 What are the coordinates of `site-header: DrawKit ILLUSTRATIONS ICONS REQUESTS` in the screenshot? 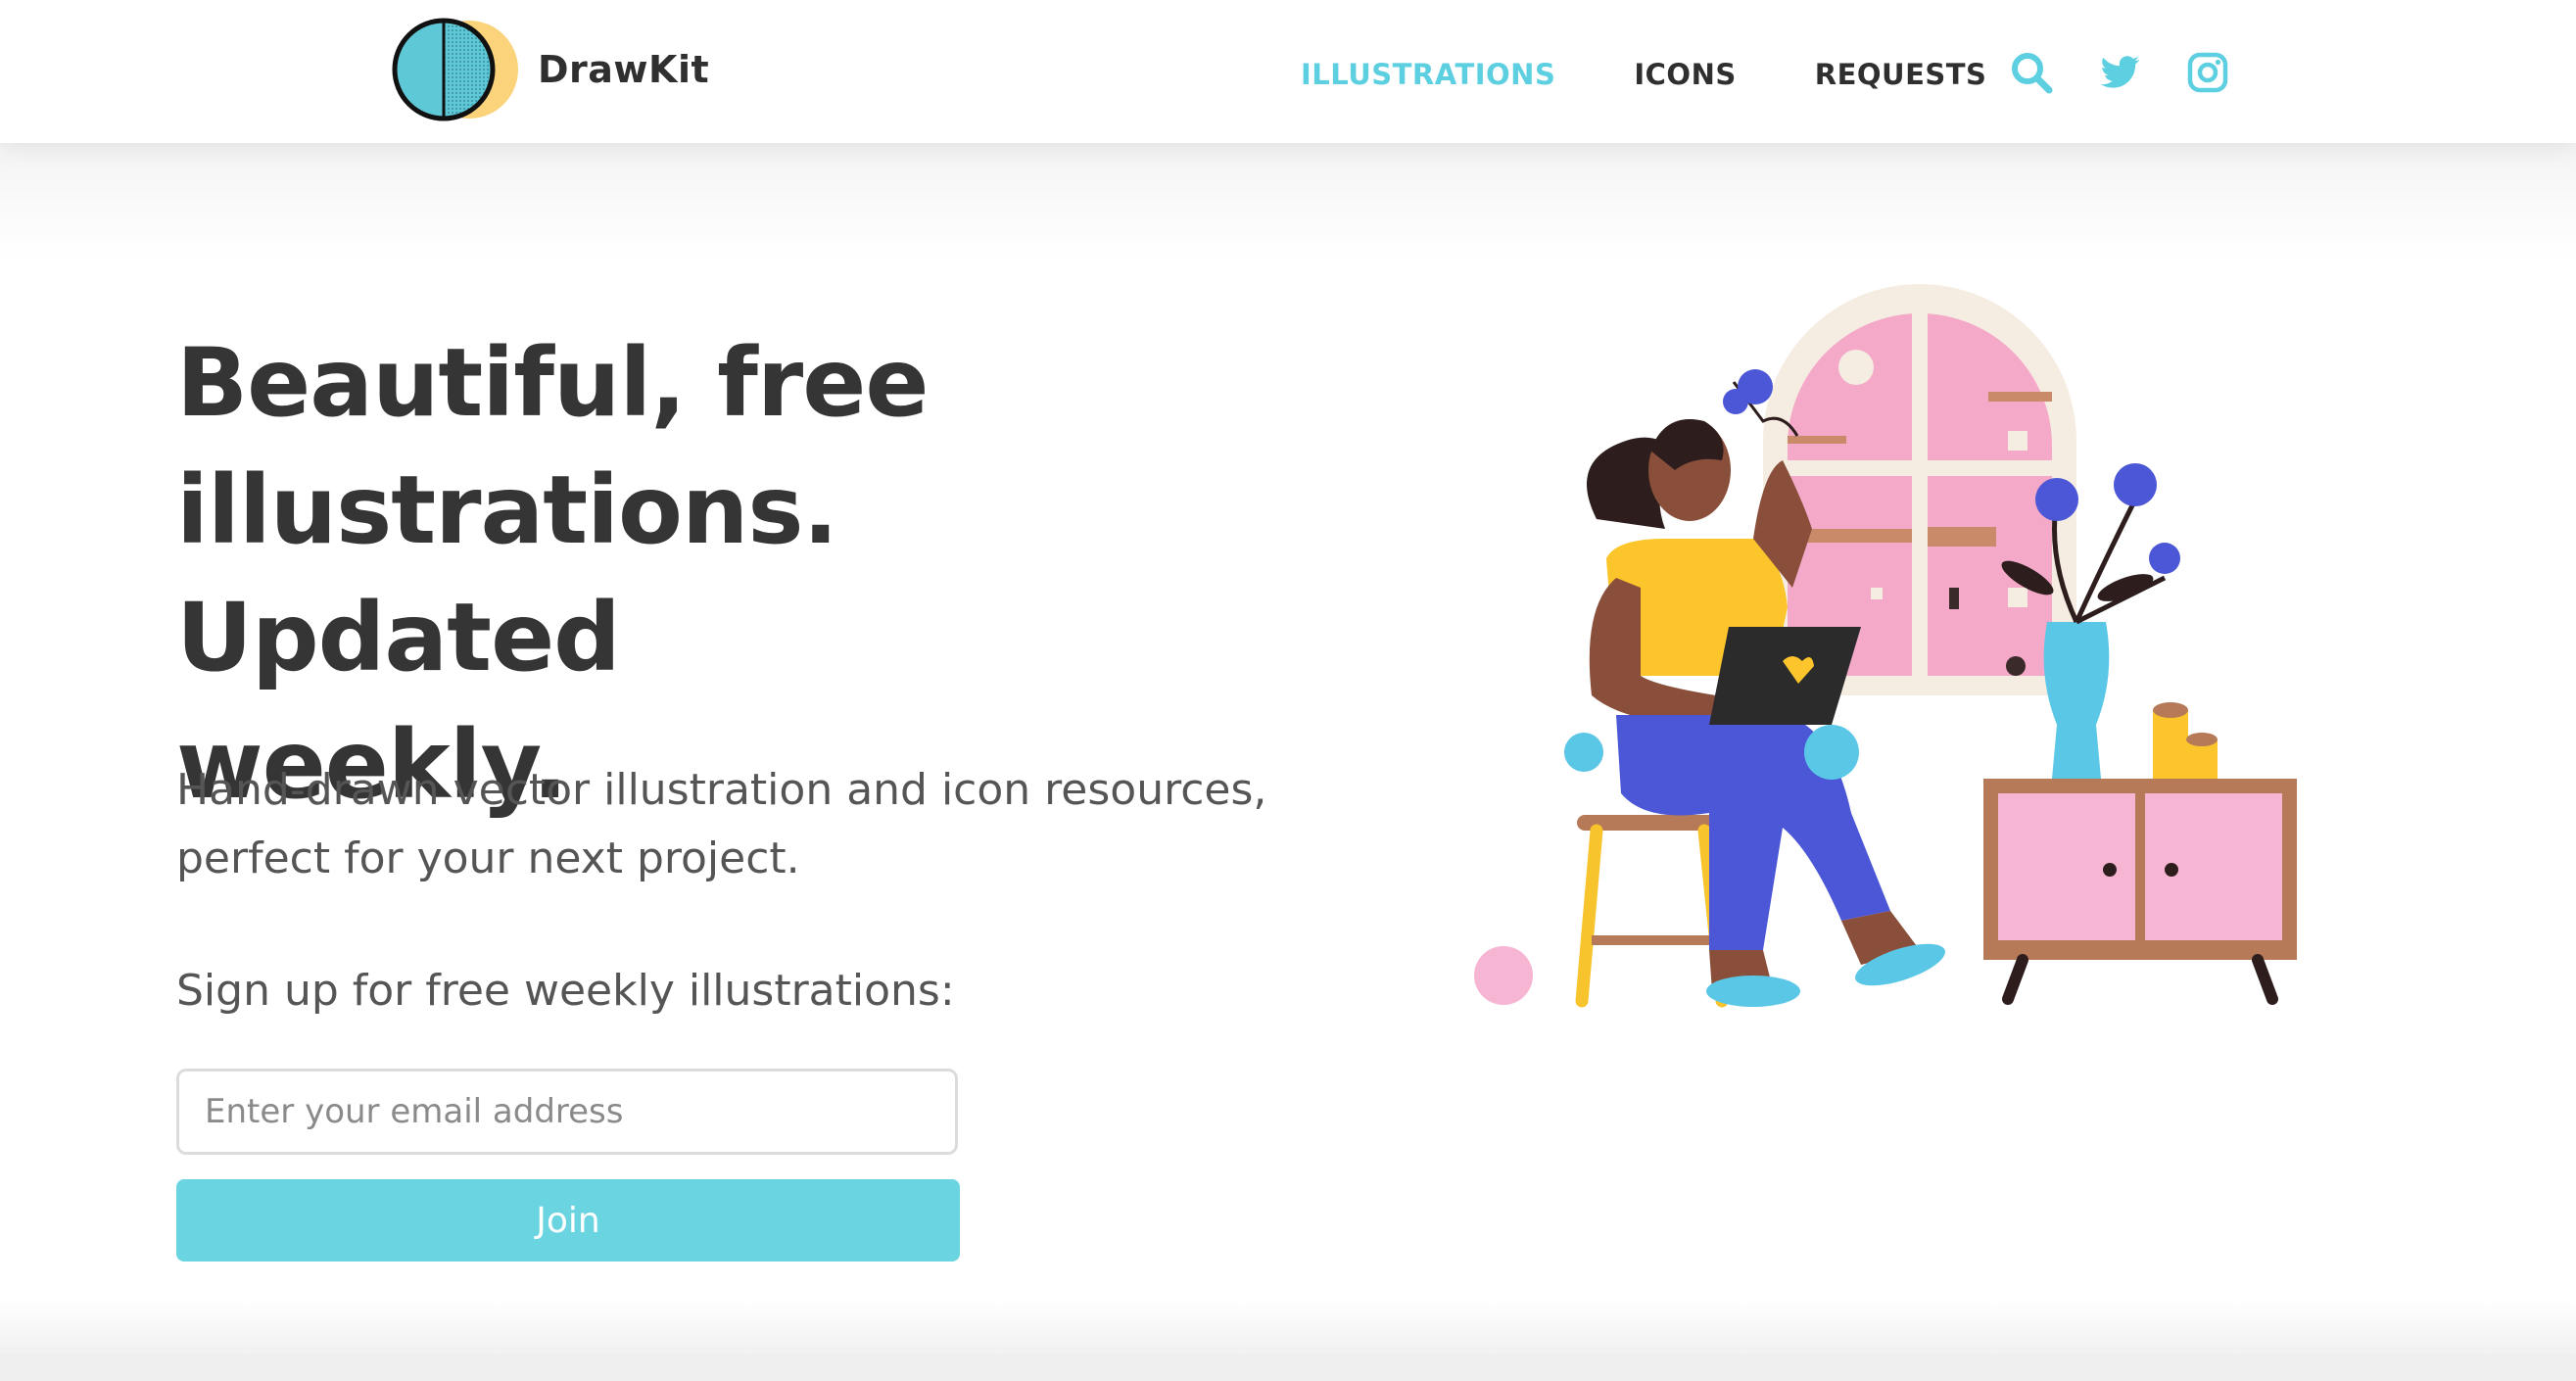 It's located at (1288, 71).